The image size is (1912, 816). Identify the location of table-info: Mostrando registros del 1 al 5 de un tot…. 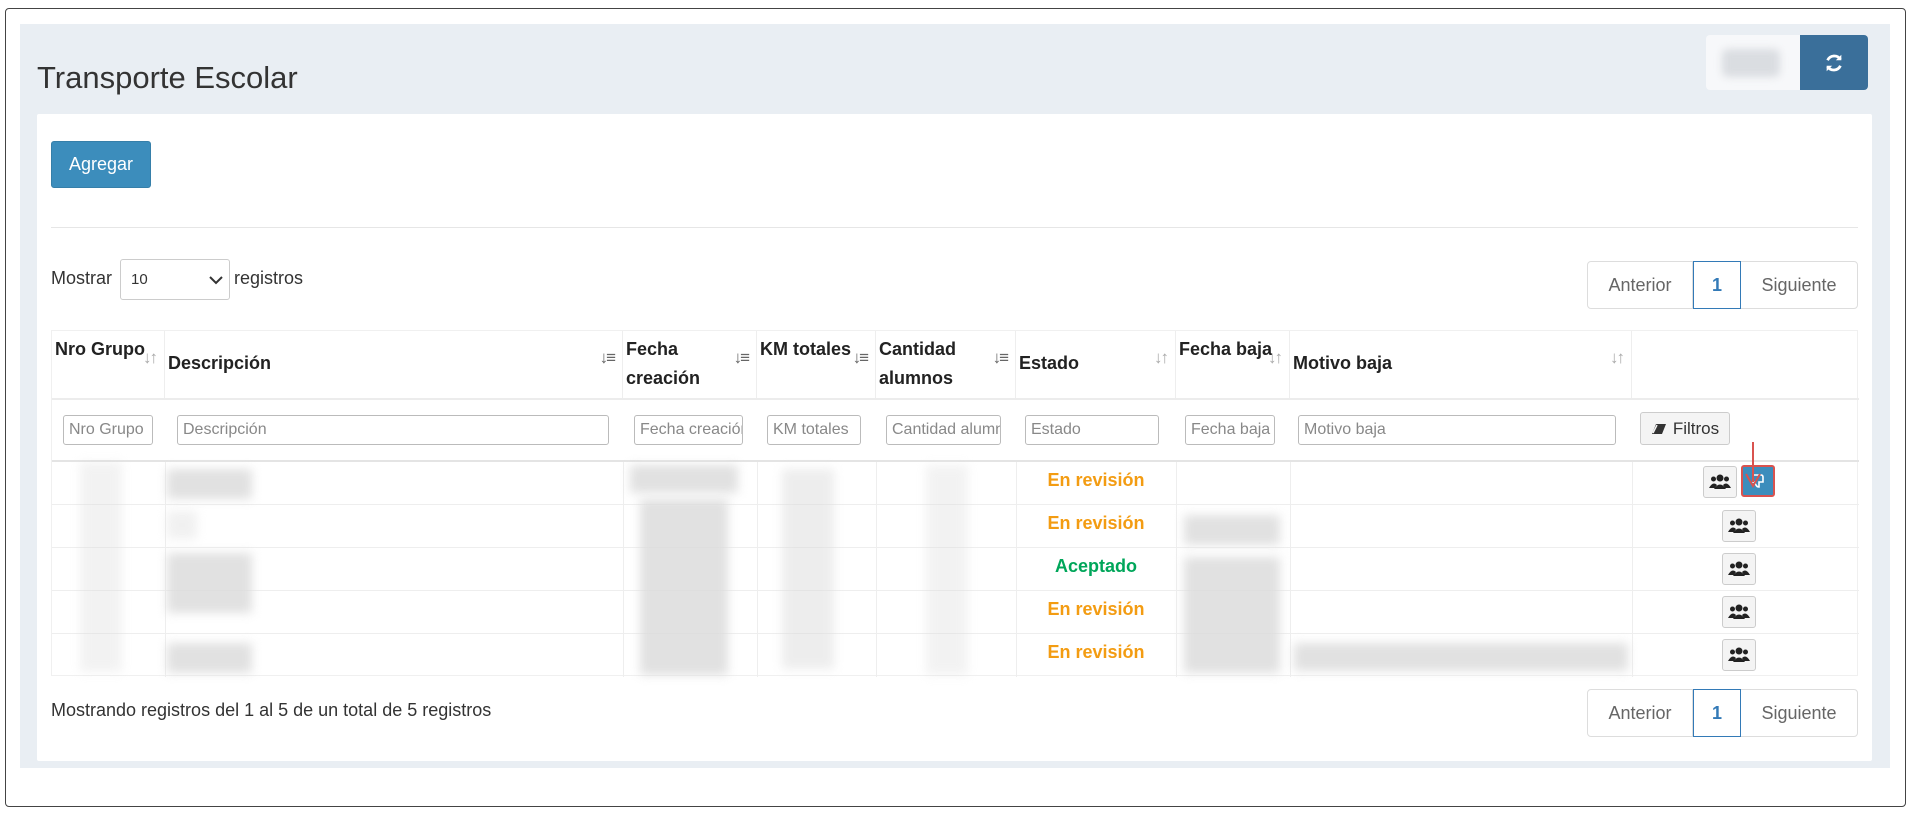
(271, 710).